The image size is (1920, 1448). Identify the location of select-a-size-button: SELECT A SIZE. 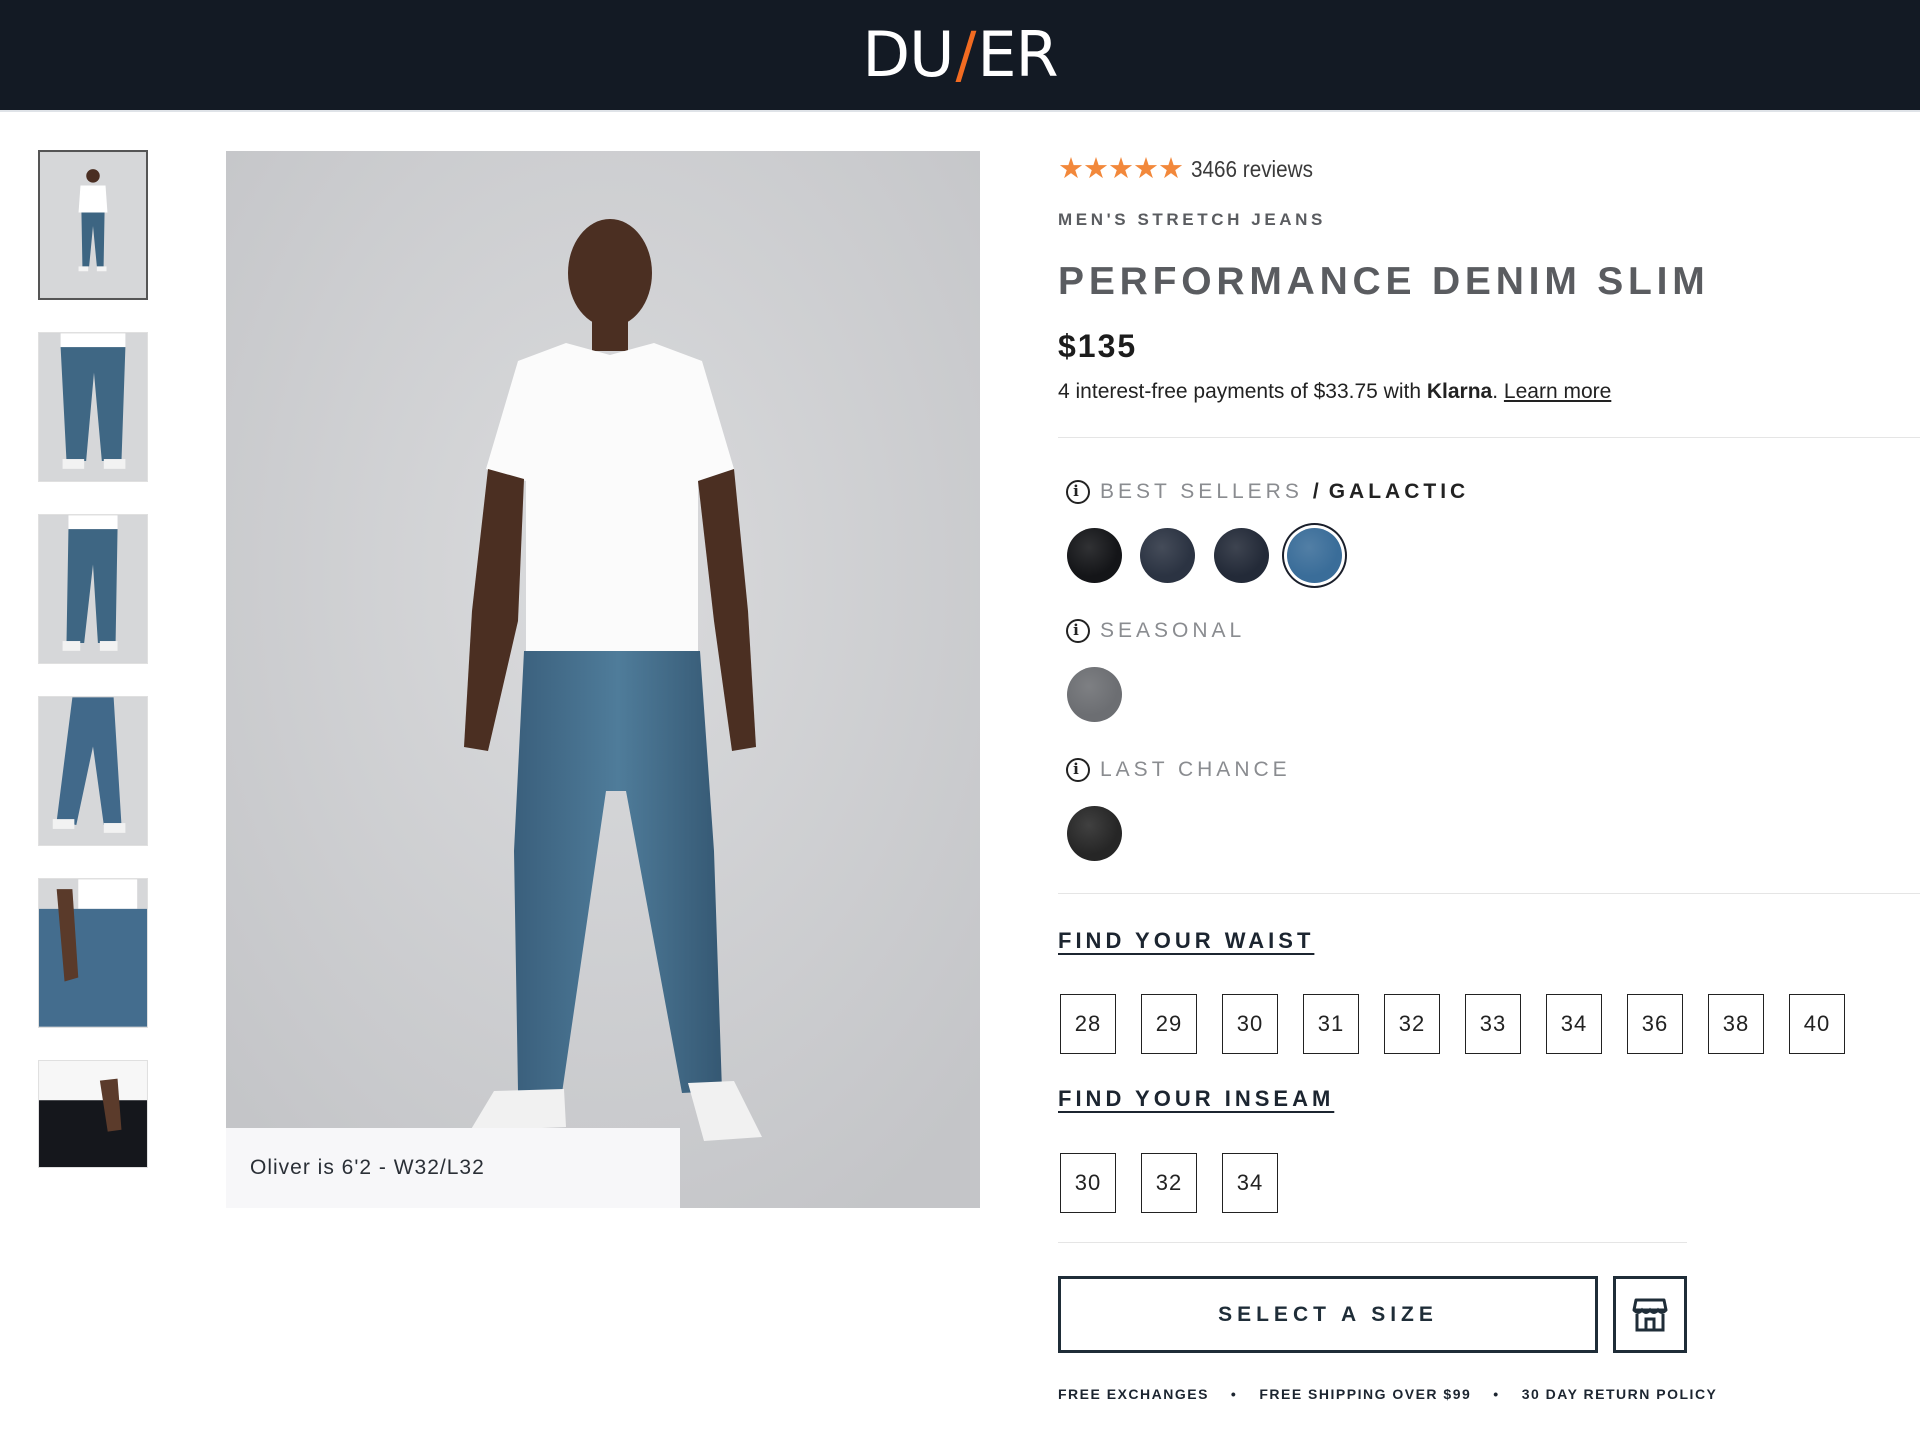
(1328, 1314).